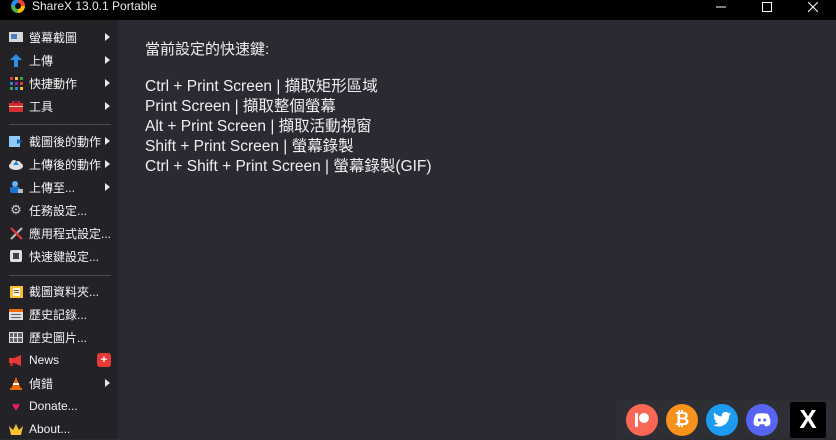 The width and height of the screenshot is (836, 440). Describe the element at coordinates (16, 37) in the screenshot. I see `camera-icon` at that location.